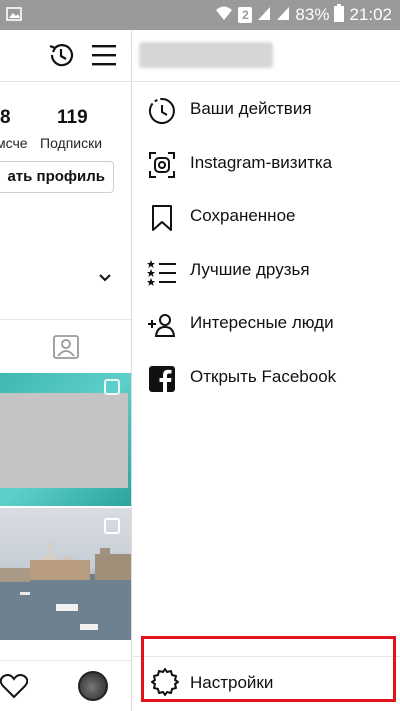  What do you see at coordinates (71, 143) in the screenshot?
I see `following-label: Подписки` at bounding box center [71, 143].